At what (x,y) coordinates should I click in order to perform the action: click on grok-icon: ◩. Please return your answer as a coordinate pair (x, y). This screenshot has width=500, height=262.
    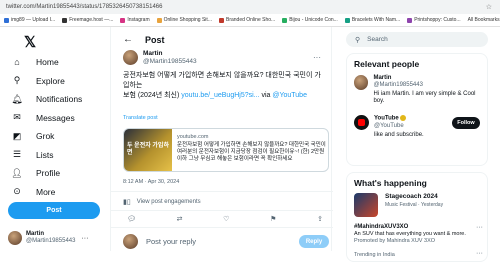
    Looking at the image, I should click on (17, 135).